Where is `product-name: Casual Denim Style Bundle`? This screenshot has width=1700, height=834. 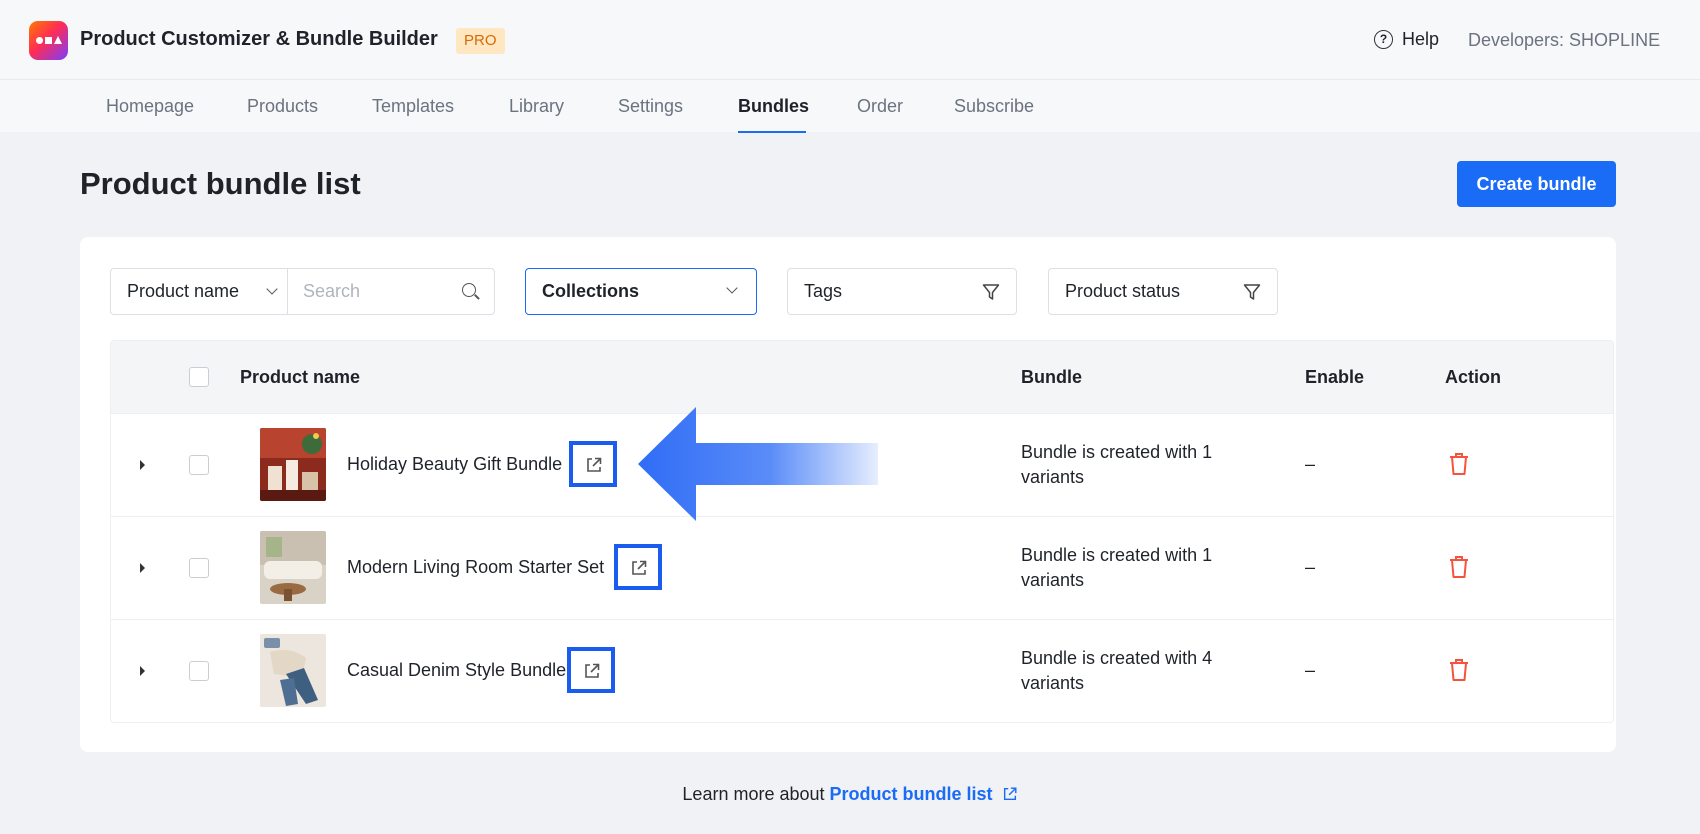
product-name: Casual Denim Style Bundle is located at coordinates (457, 670).